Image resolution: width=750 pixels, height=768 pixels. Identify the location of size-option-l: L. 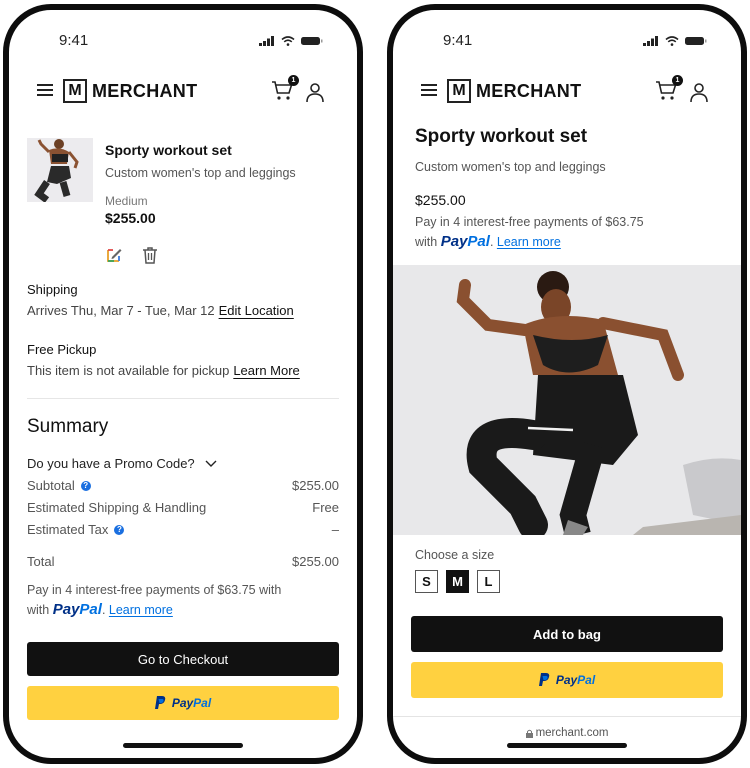
(488, 581).